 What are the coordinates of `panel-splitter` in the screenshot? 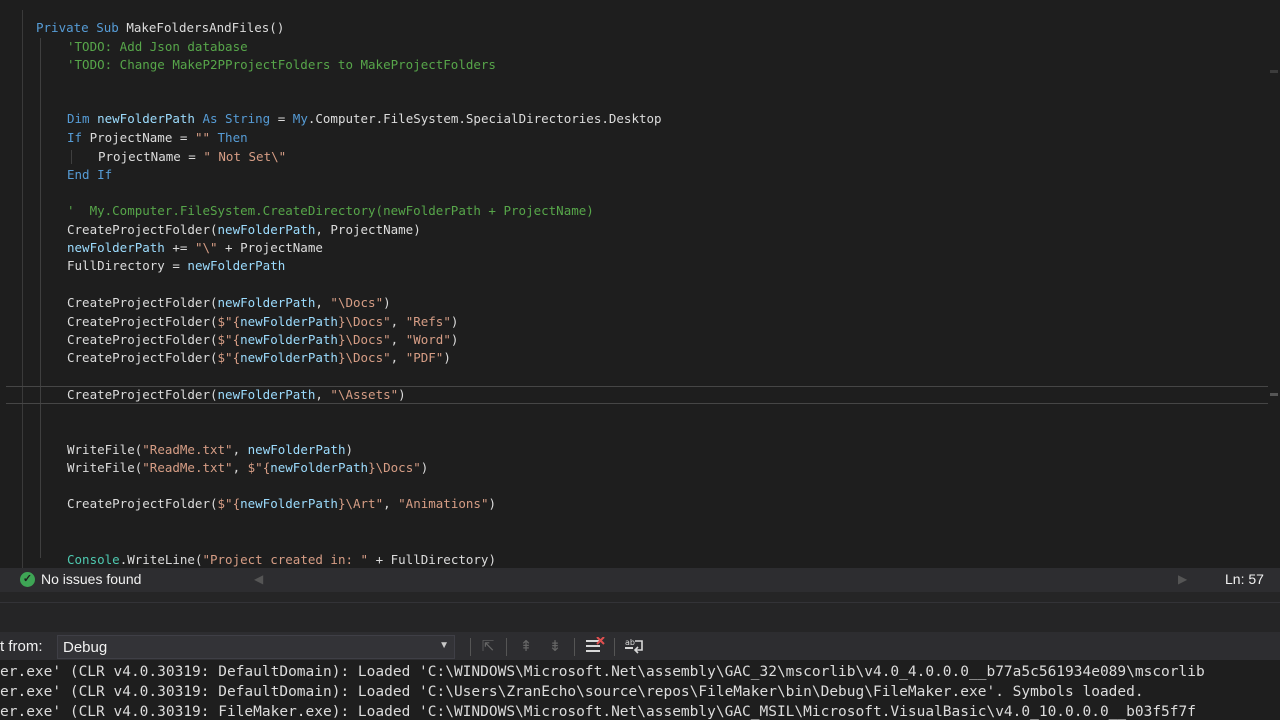 It's located at (640, 612).